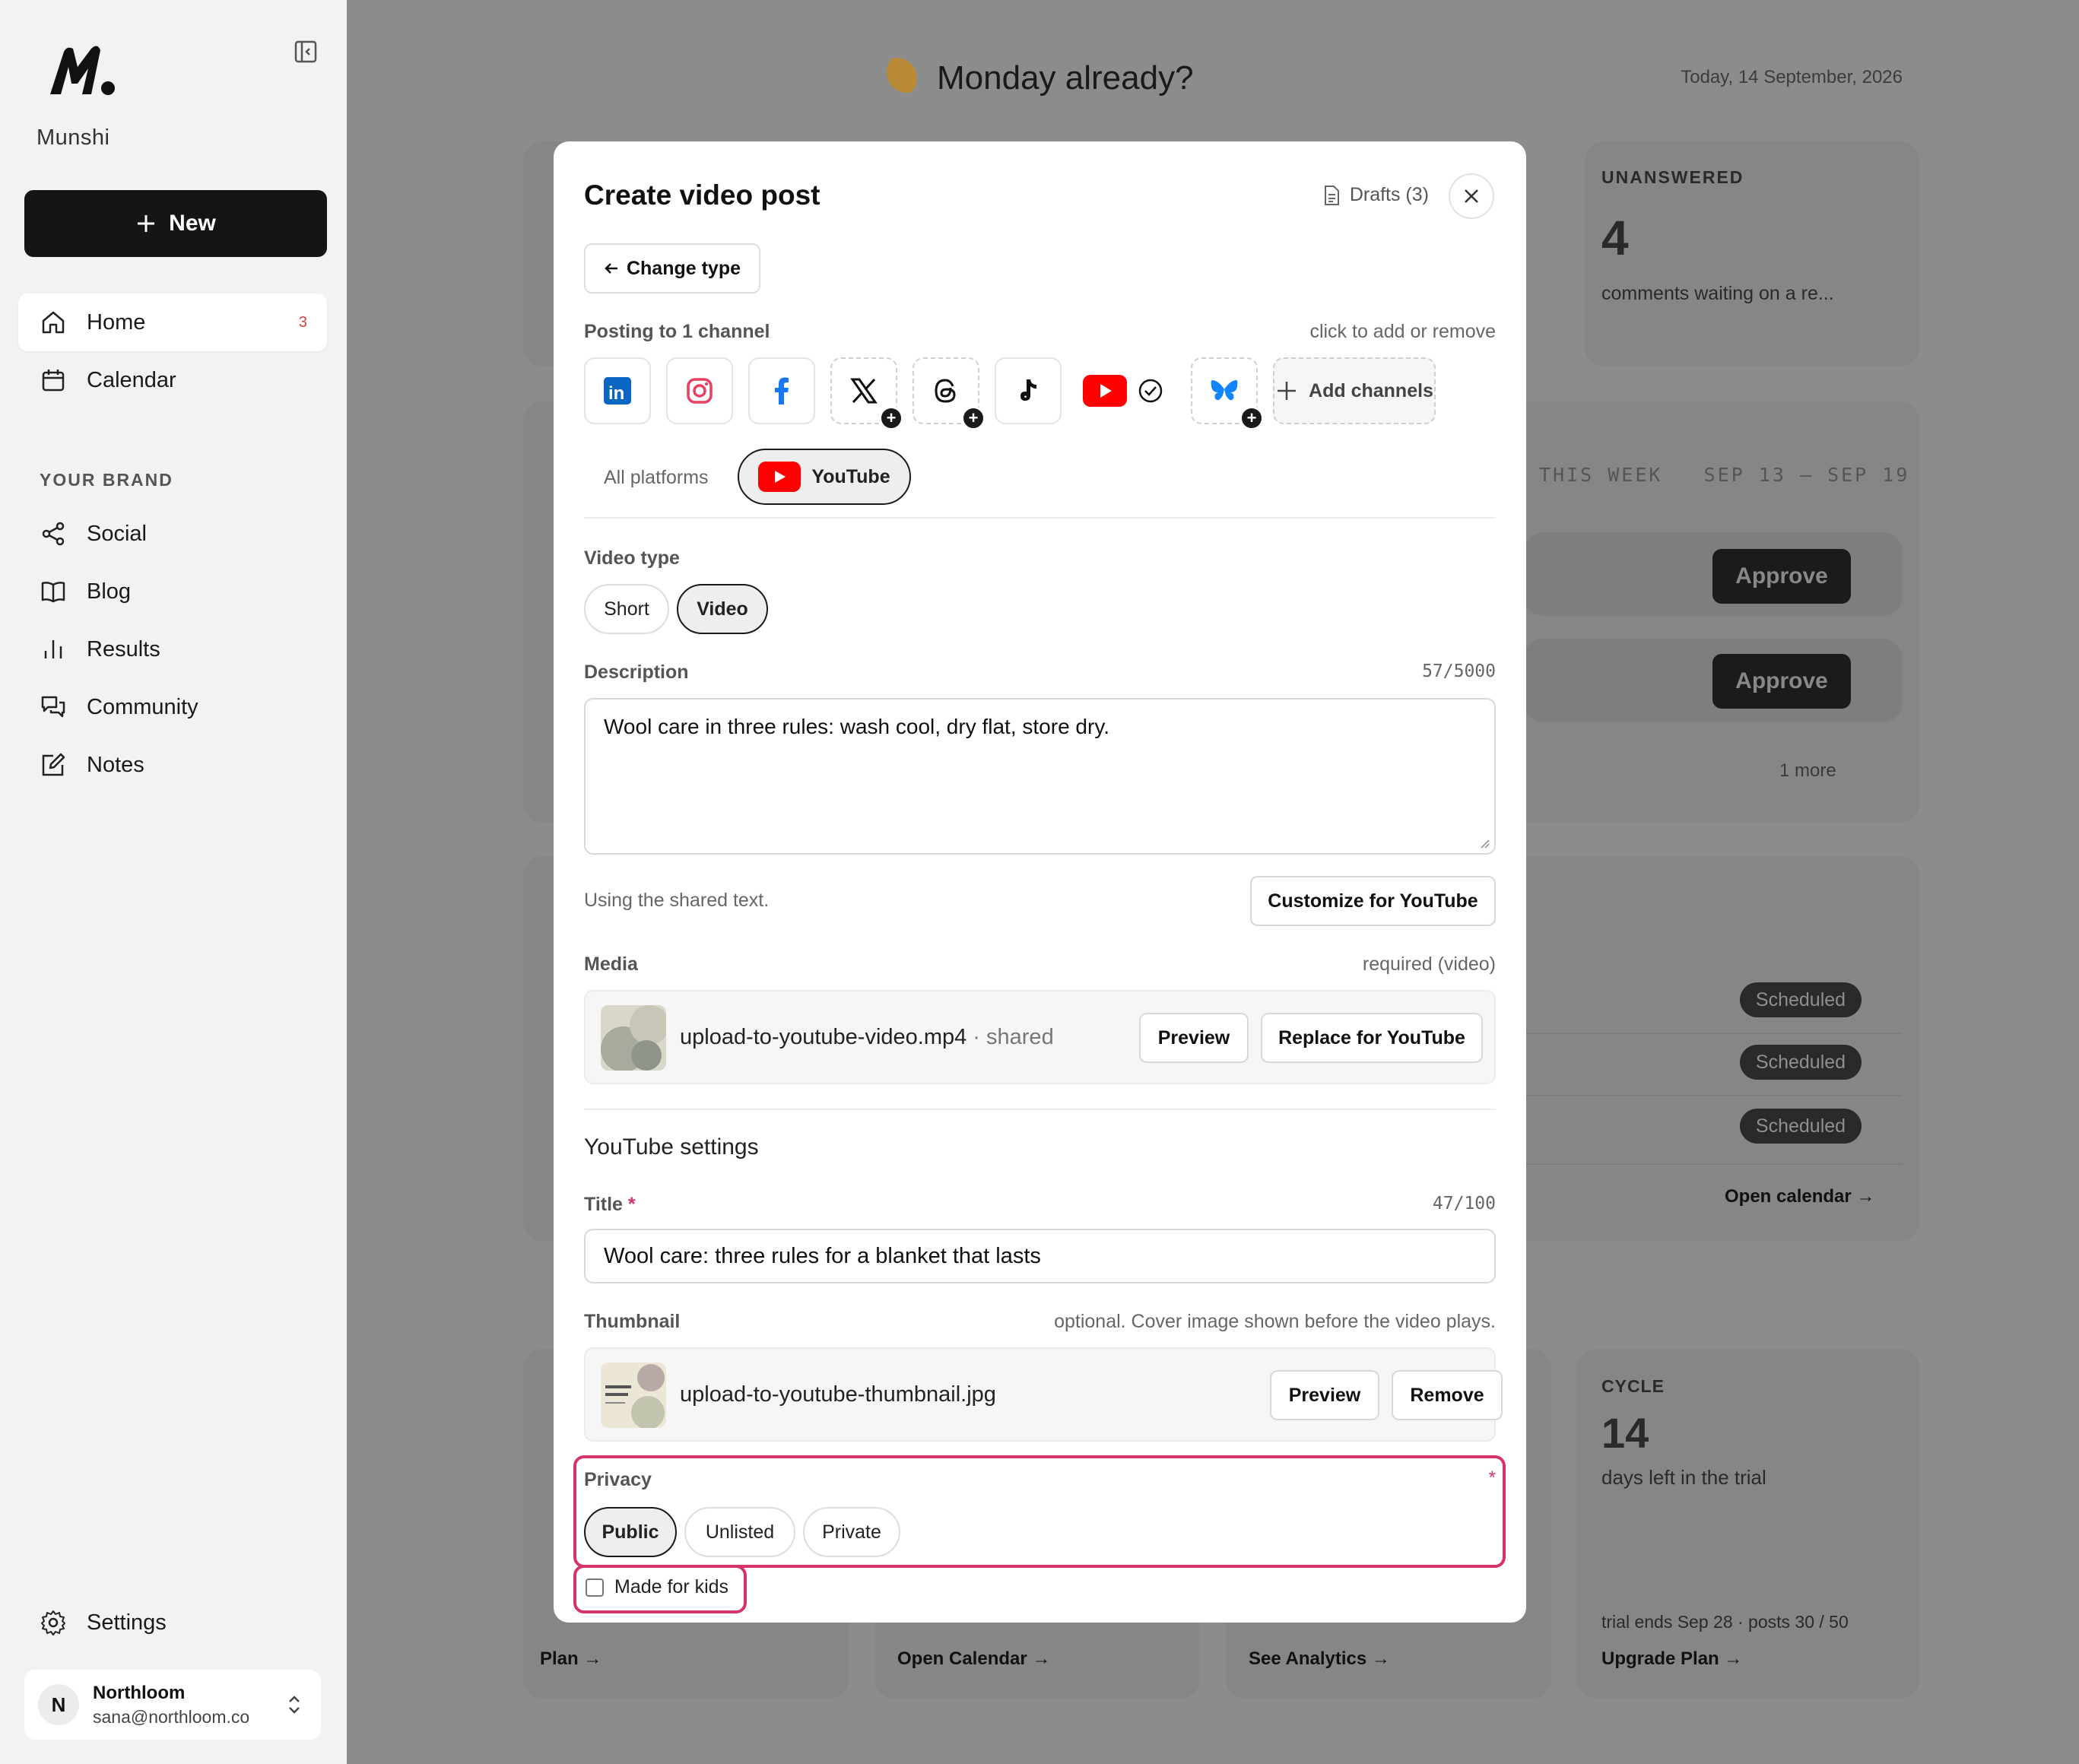  What do you see at coordinates (630, 1532) in the screenshot?
I see `privacy-public: Public` at bounding box center [630, 1532].